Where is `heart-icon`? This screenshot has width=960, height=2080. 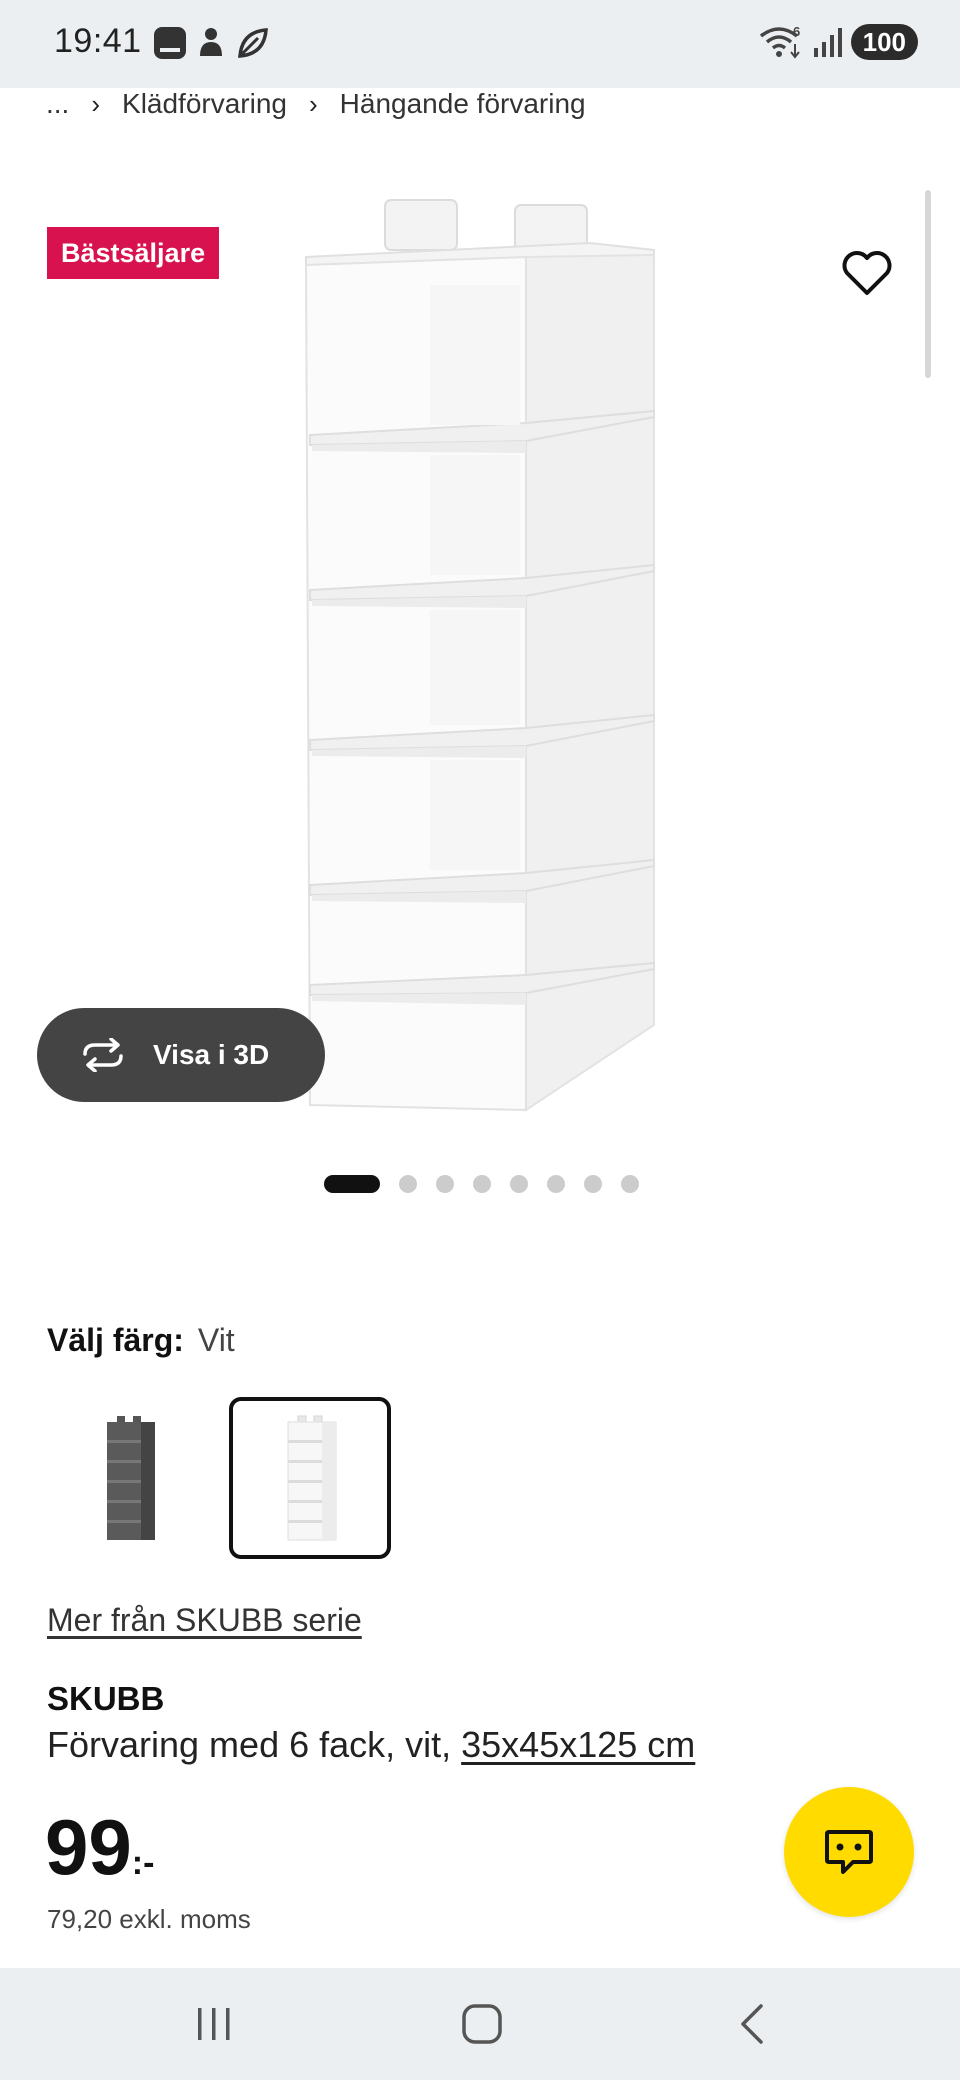 heart-icon is located at coordinates (867, 273).